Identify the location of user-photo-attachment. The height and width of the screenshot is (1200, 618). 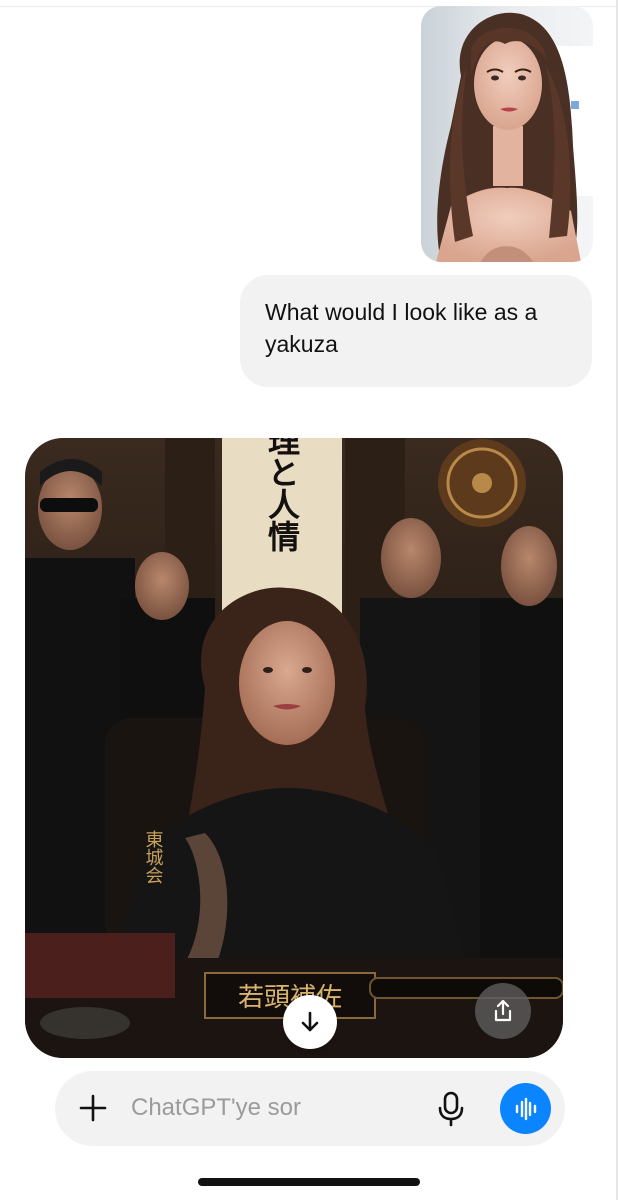
(507, 134).